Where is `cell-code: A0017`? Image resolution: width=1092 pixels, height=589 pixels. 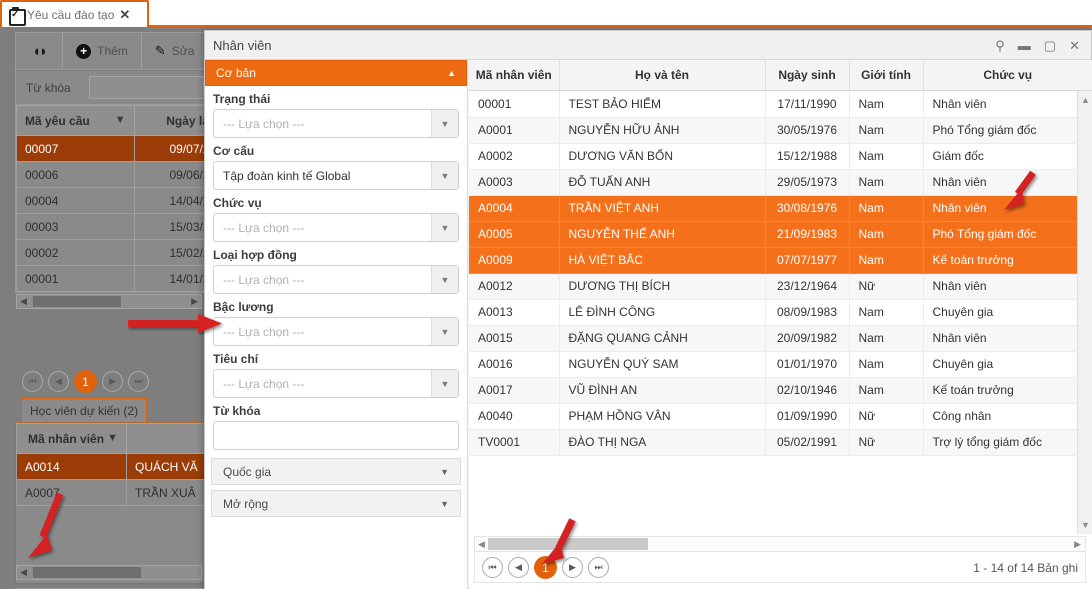
cell-code: A0017 is located at coordinates (514, 390).